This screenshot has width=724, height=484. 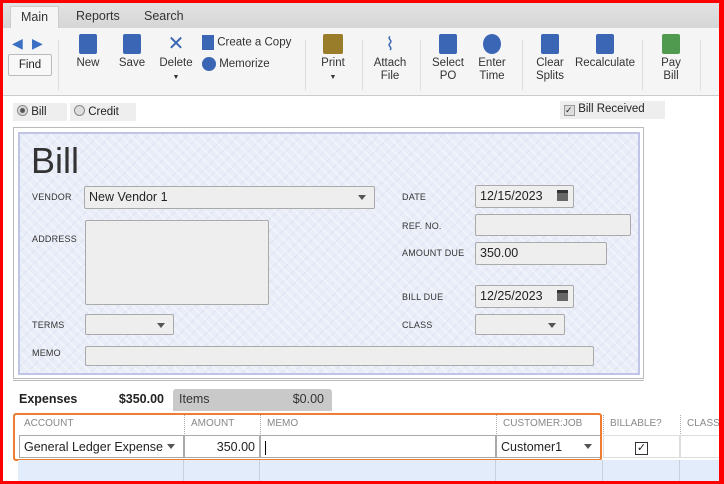 I want to click on class-label: CLASS, so click(x=417, y=325).